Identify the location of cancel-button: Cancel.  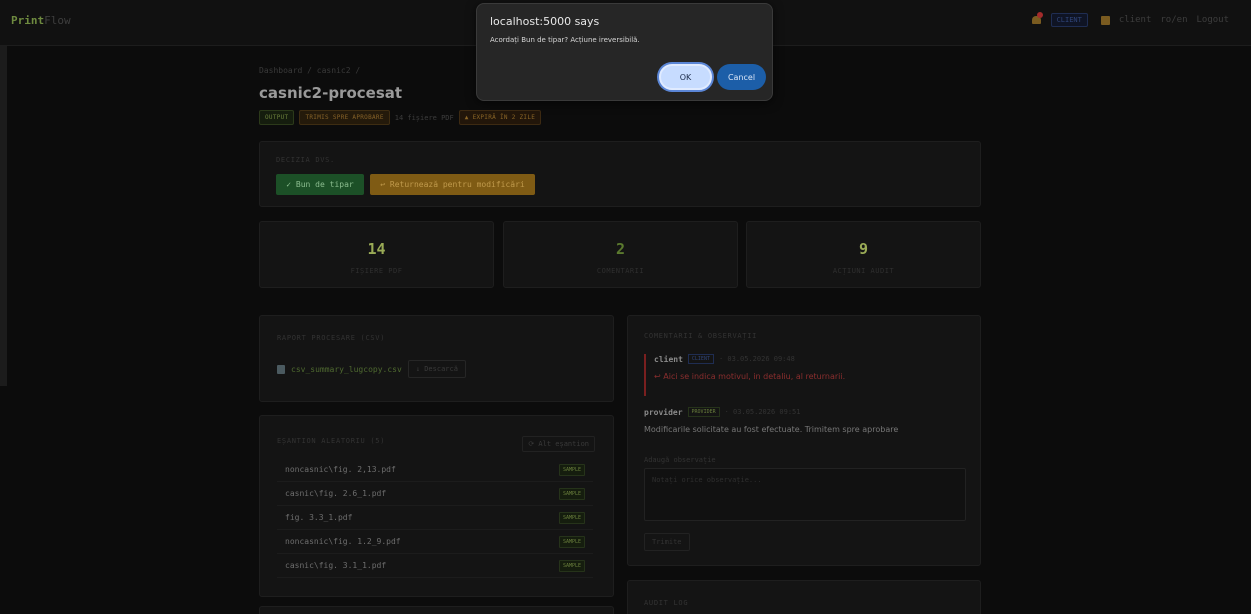
(741, 77).